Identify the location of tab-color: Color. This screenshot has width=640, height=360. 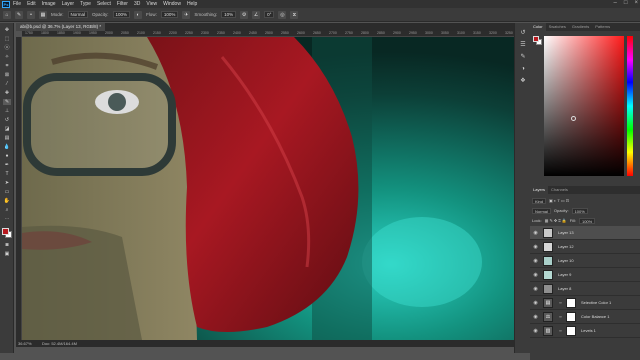
(538, 27).